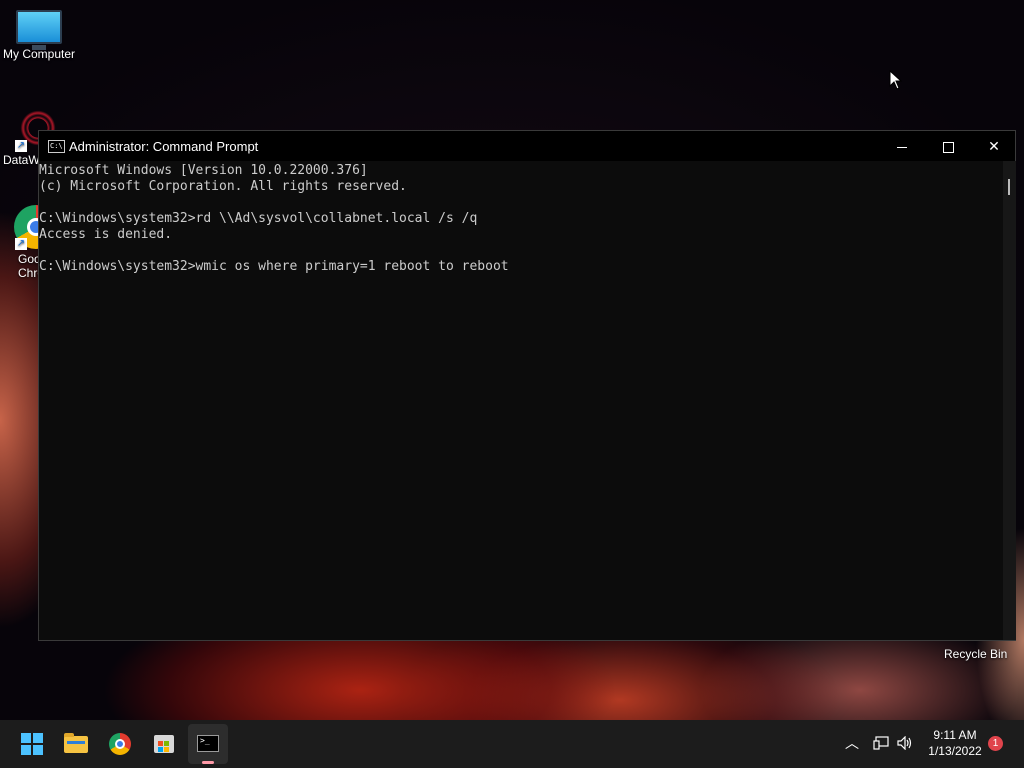 The width and height of the screenshot is (1024, 768). I want to click on vertical-scrollbar, so click(1009, 400).